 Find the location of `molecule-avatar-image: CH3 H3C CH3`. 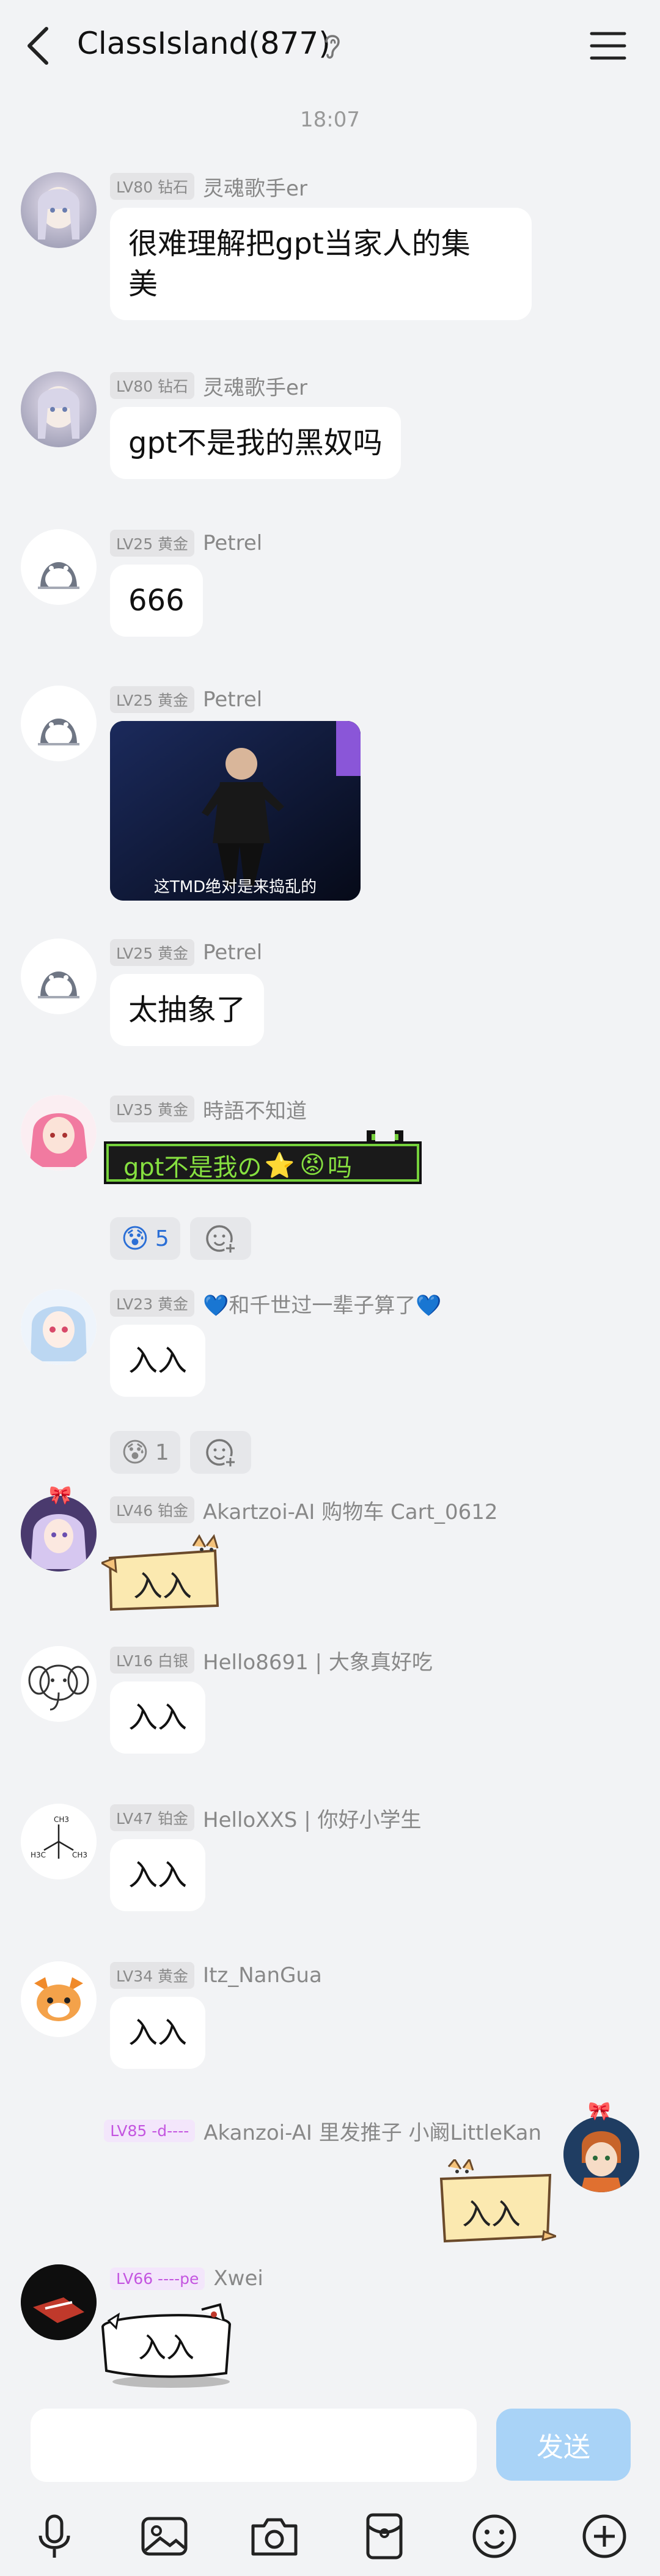

molecule-avatar-image: CH3 H3C CH3 is located at coordinates (59, 1841).